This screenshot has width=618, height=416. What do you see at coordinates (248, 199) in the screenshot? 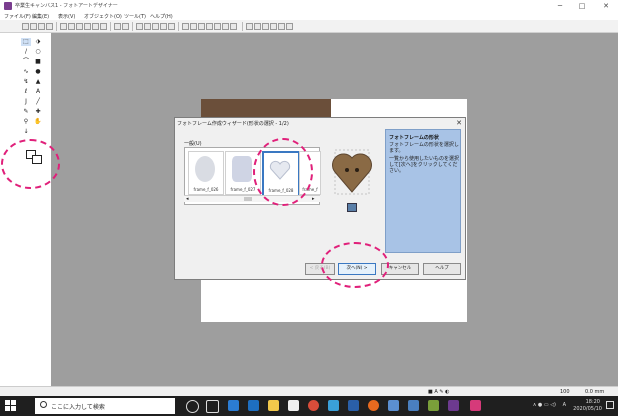
I see `scroll-thumb` at bounding box center [248, 199].